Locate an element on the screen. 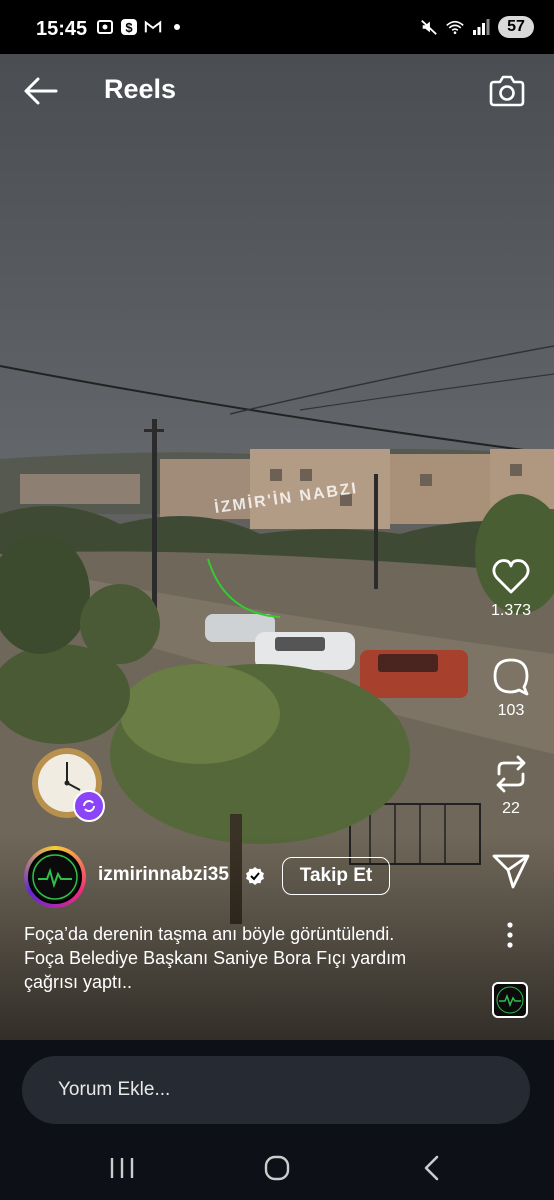 The width and height of the screenshot is (554, 1200). like-action: 1.373 is located at coordinates (511, 589).